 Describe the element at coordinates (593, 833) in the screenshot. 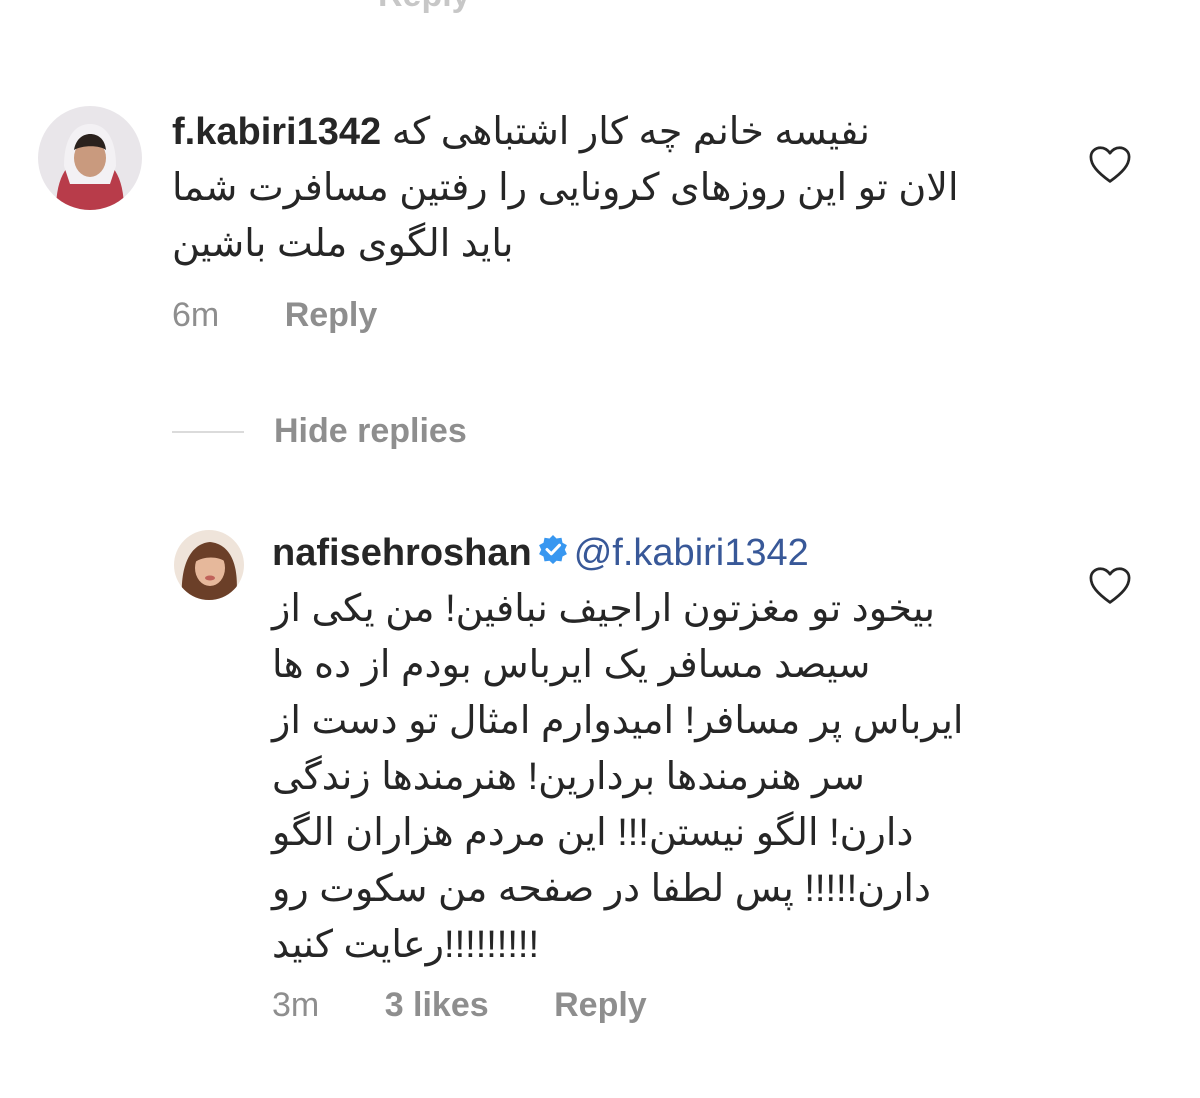

I see `comment-text-line: دارن! الگو نیستن!!! این مردم هزاران الگو` at that location.